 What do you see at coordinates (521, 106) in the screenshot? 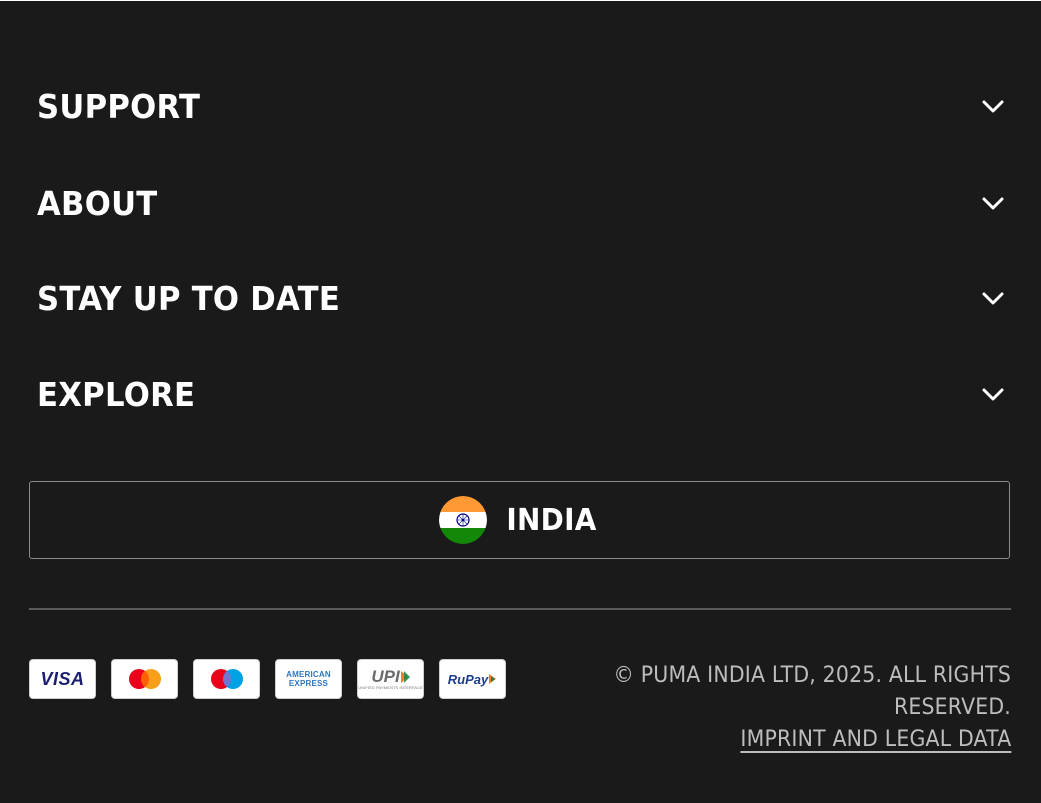
I see `accordion-support: SUPPORT` at bounding box center [521, 106].